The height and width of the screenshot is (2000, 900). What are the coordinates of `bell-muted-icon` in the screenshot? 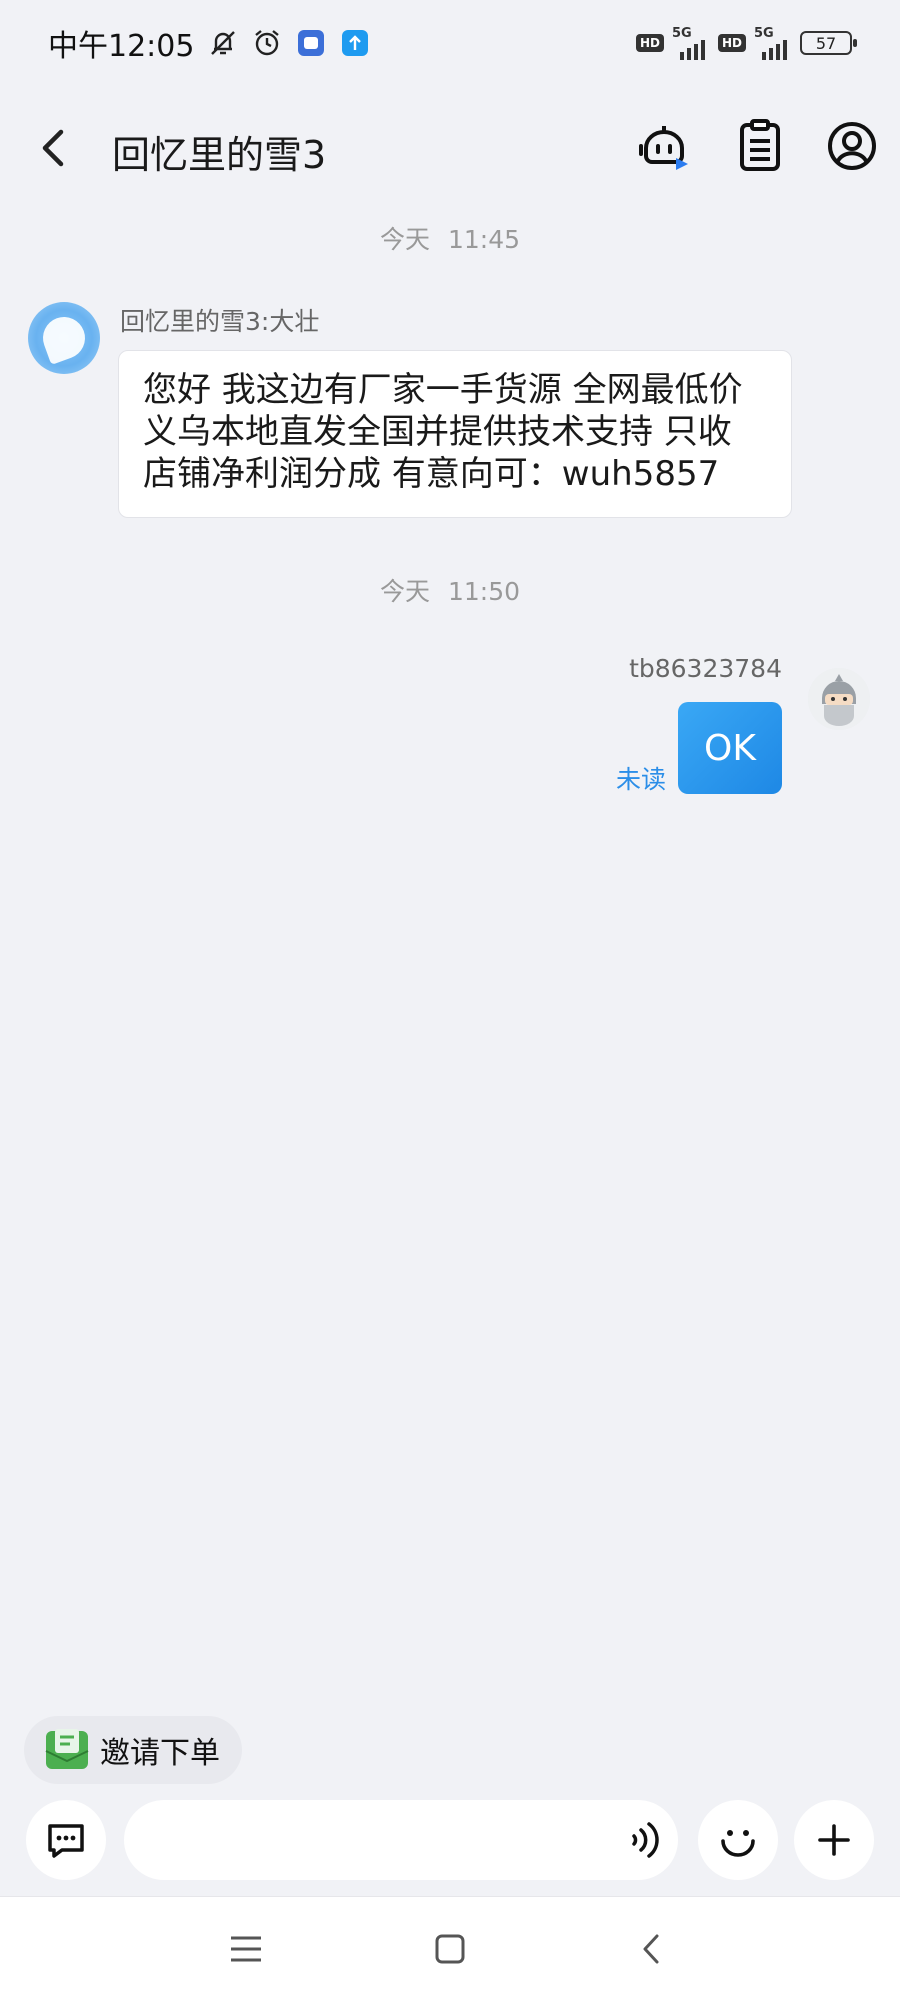 It's located at (223, 43).